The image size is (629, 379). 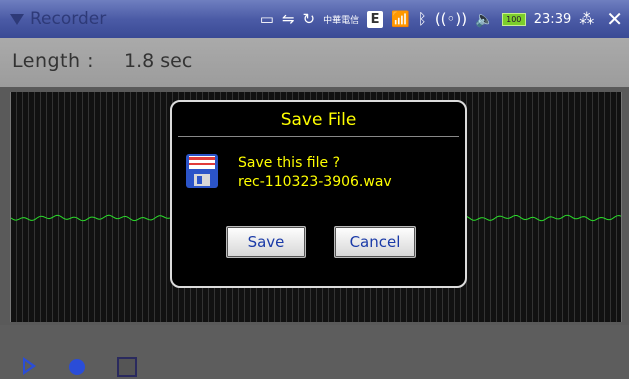 I want to click on length-label: Length :, so click(x=53, y=61).